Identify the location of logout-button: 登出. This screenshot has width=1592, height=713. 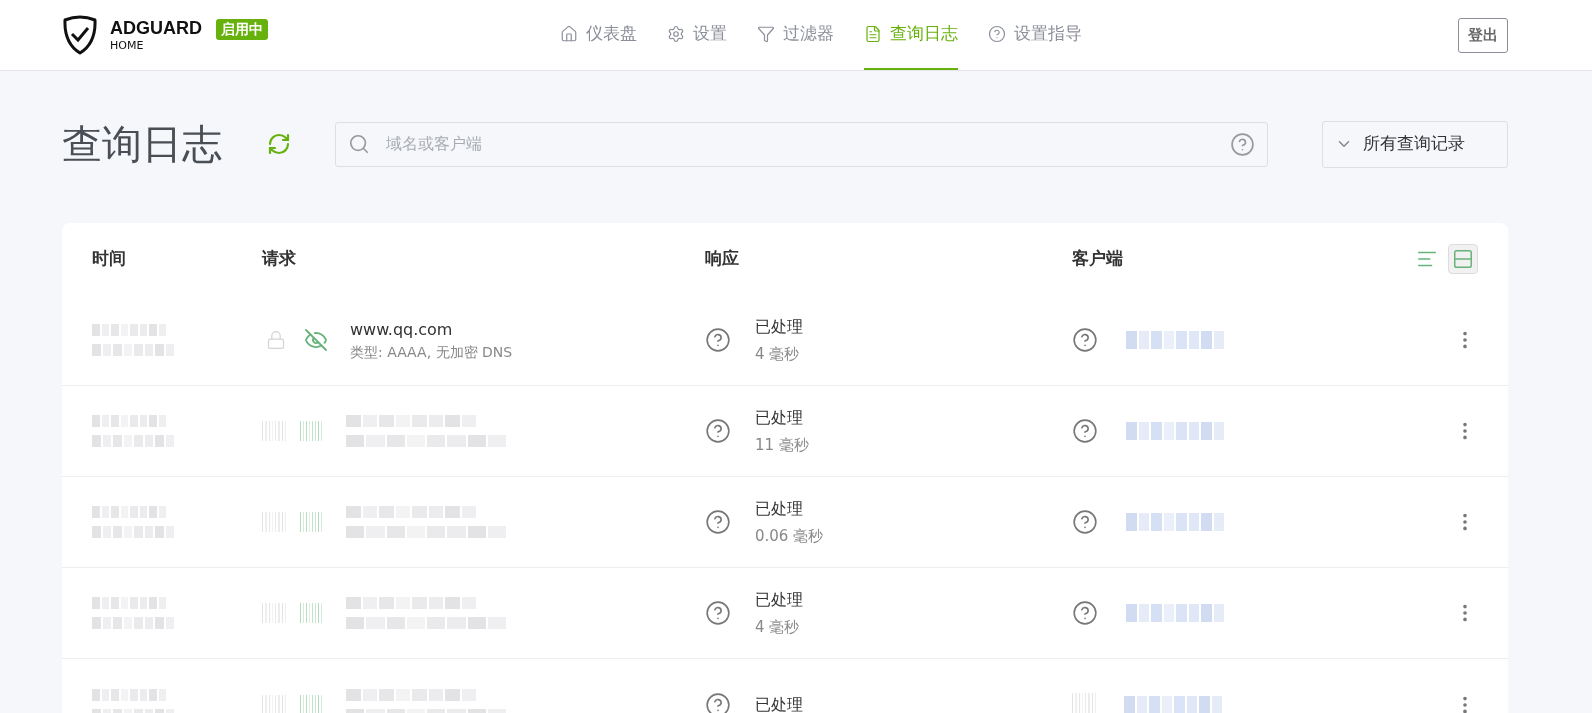
(1483, 35).